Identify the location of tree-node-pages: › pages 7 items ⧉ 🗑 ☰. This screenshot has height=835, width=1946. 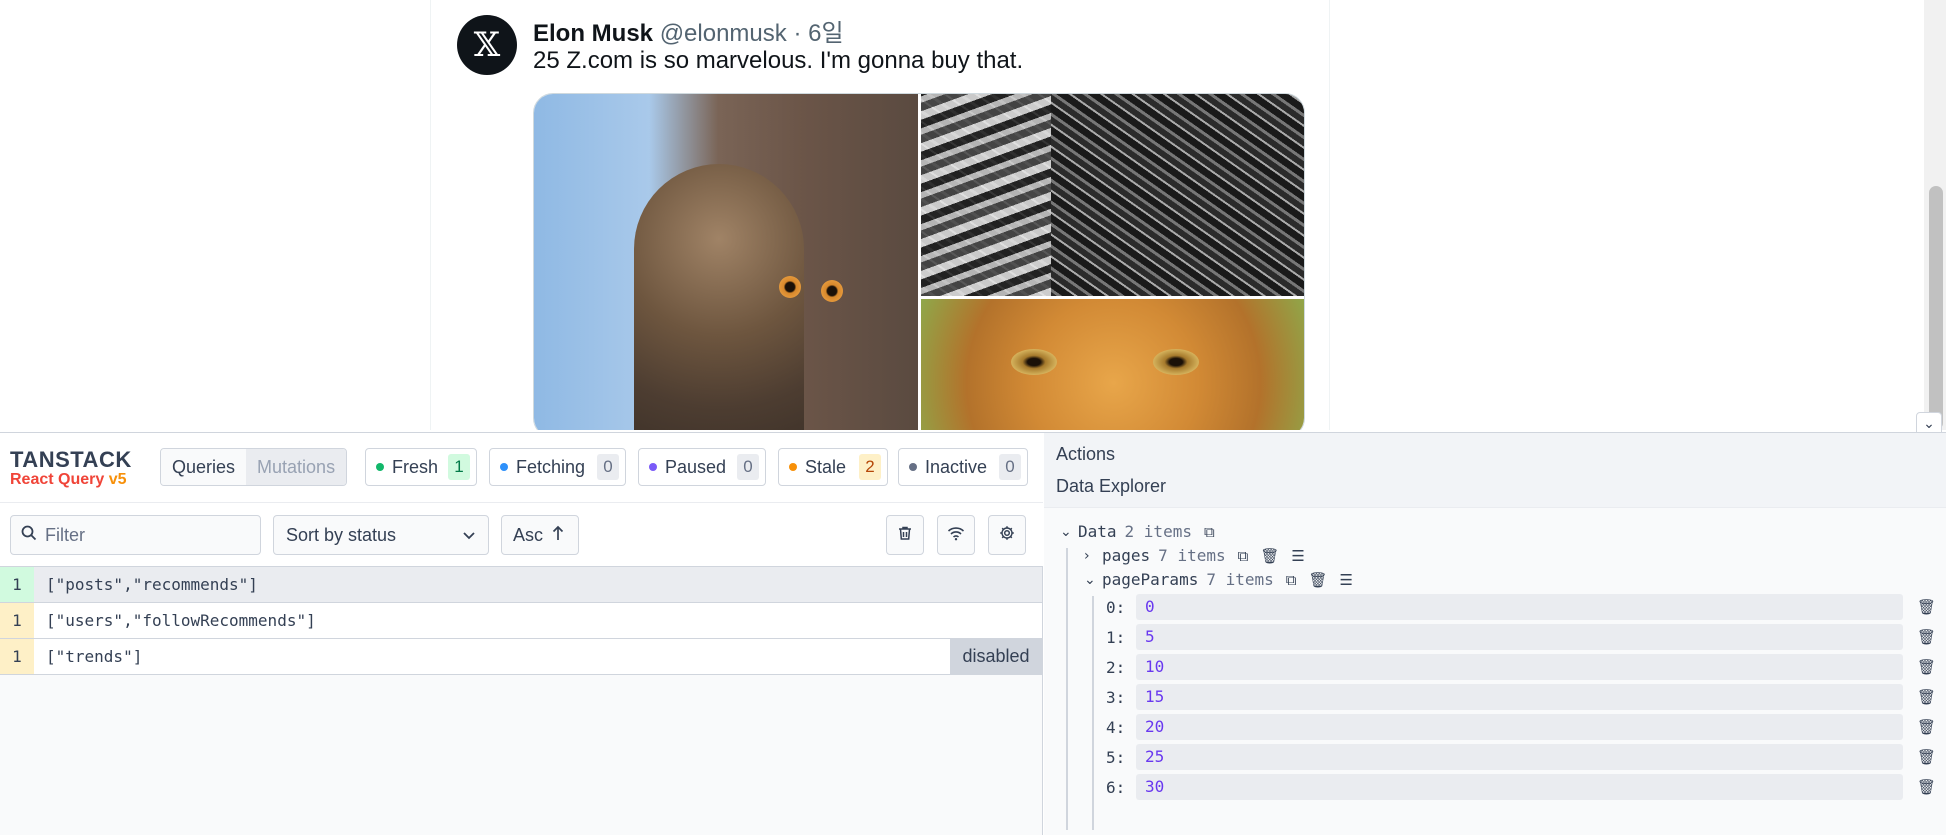
(1194, 555).